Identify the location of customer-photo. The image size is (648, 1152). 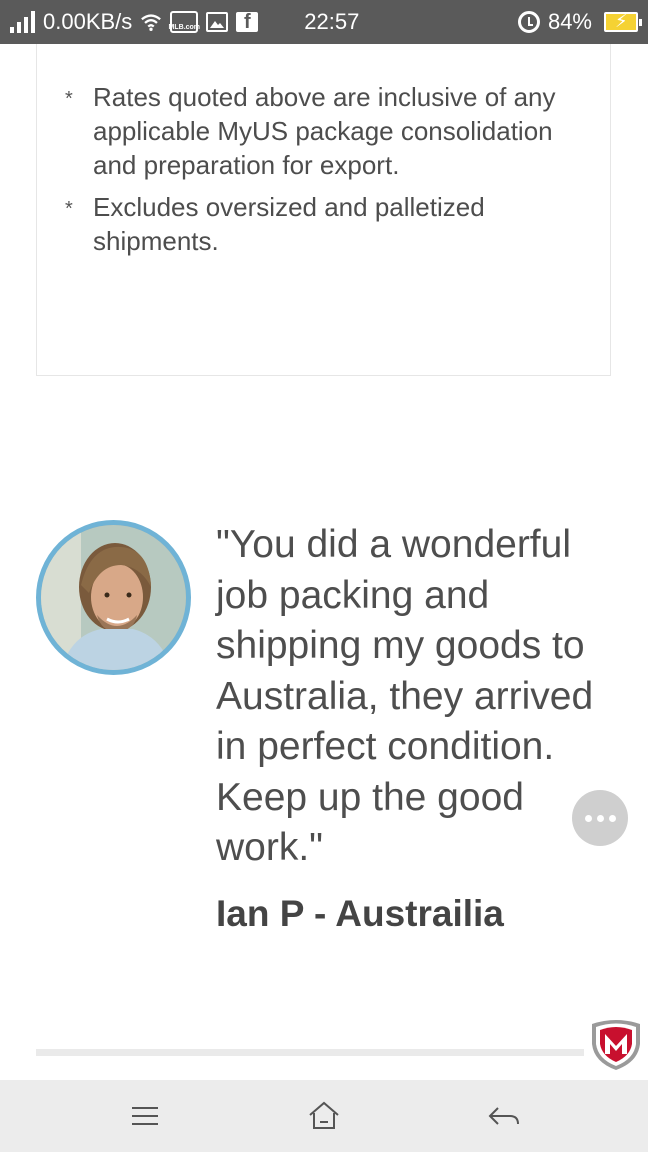
(113, 597).